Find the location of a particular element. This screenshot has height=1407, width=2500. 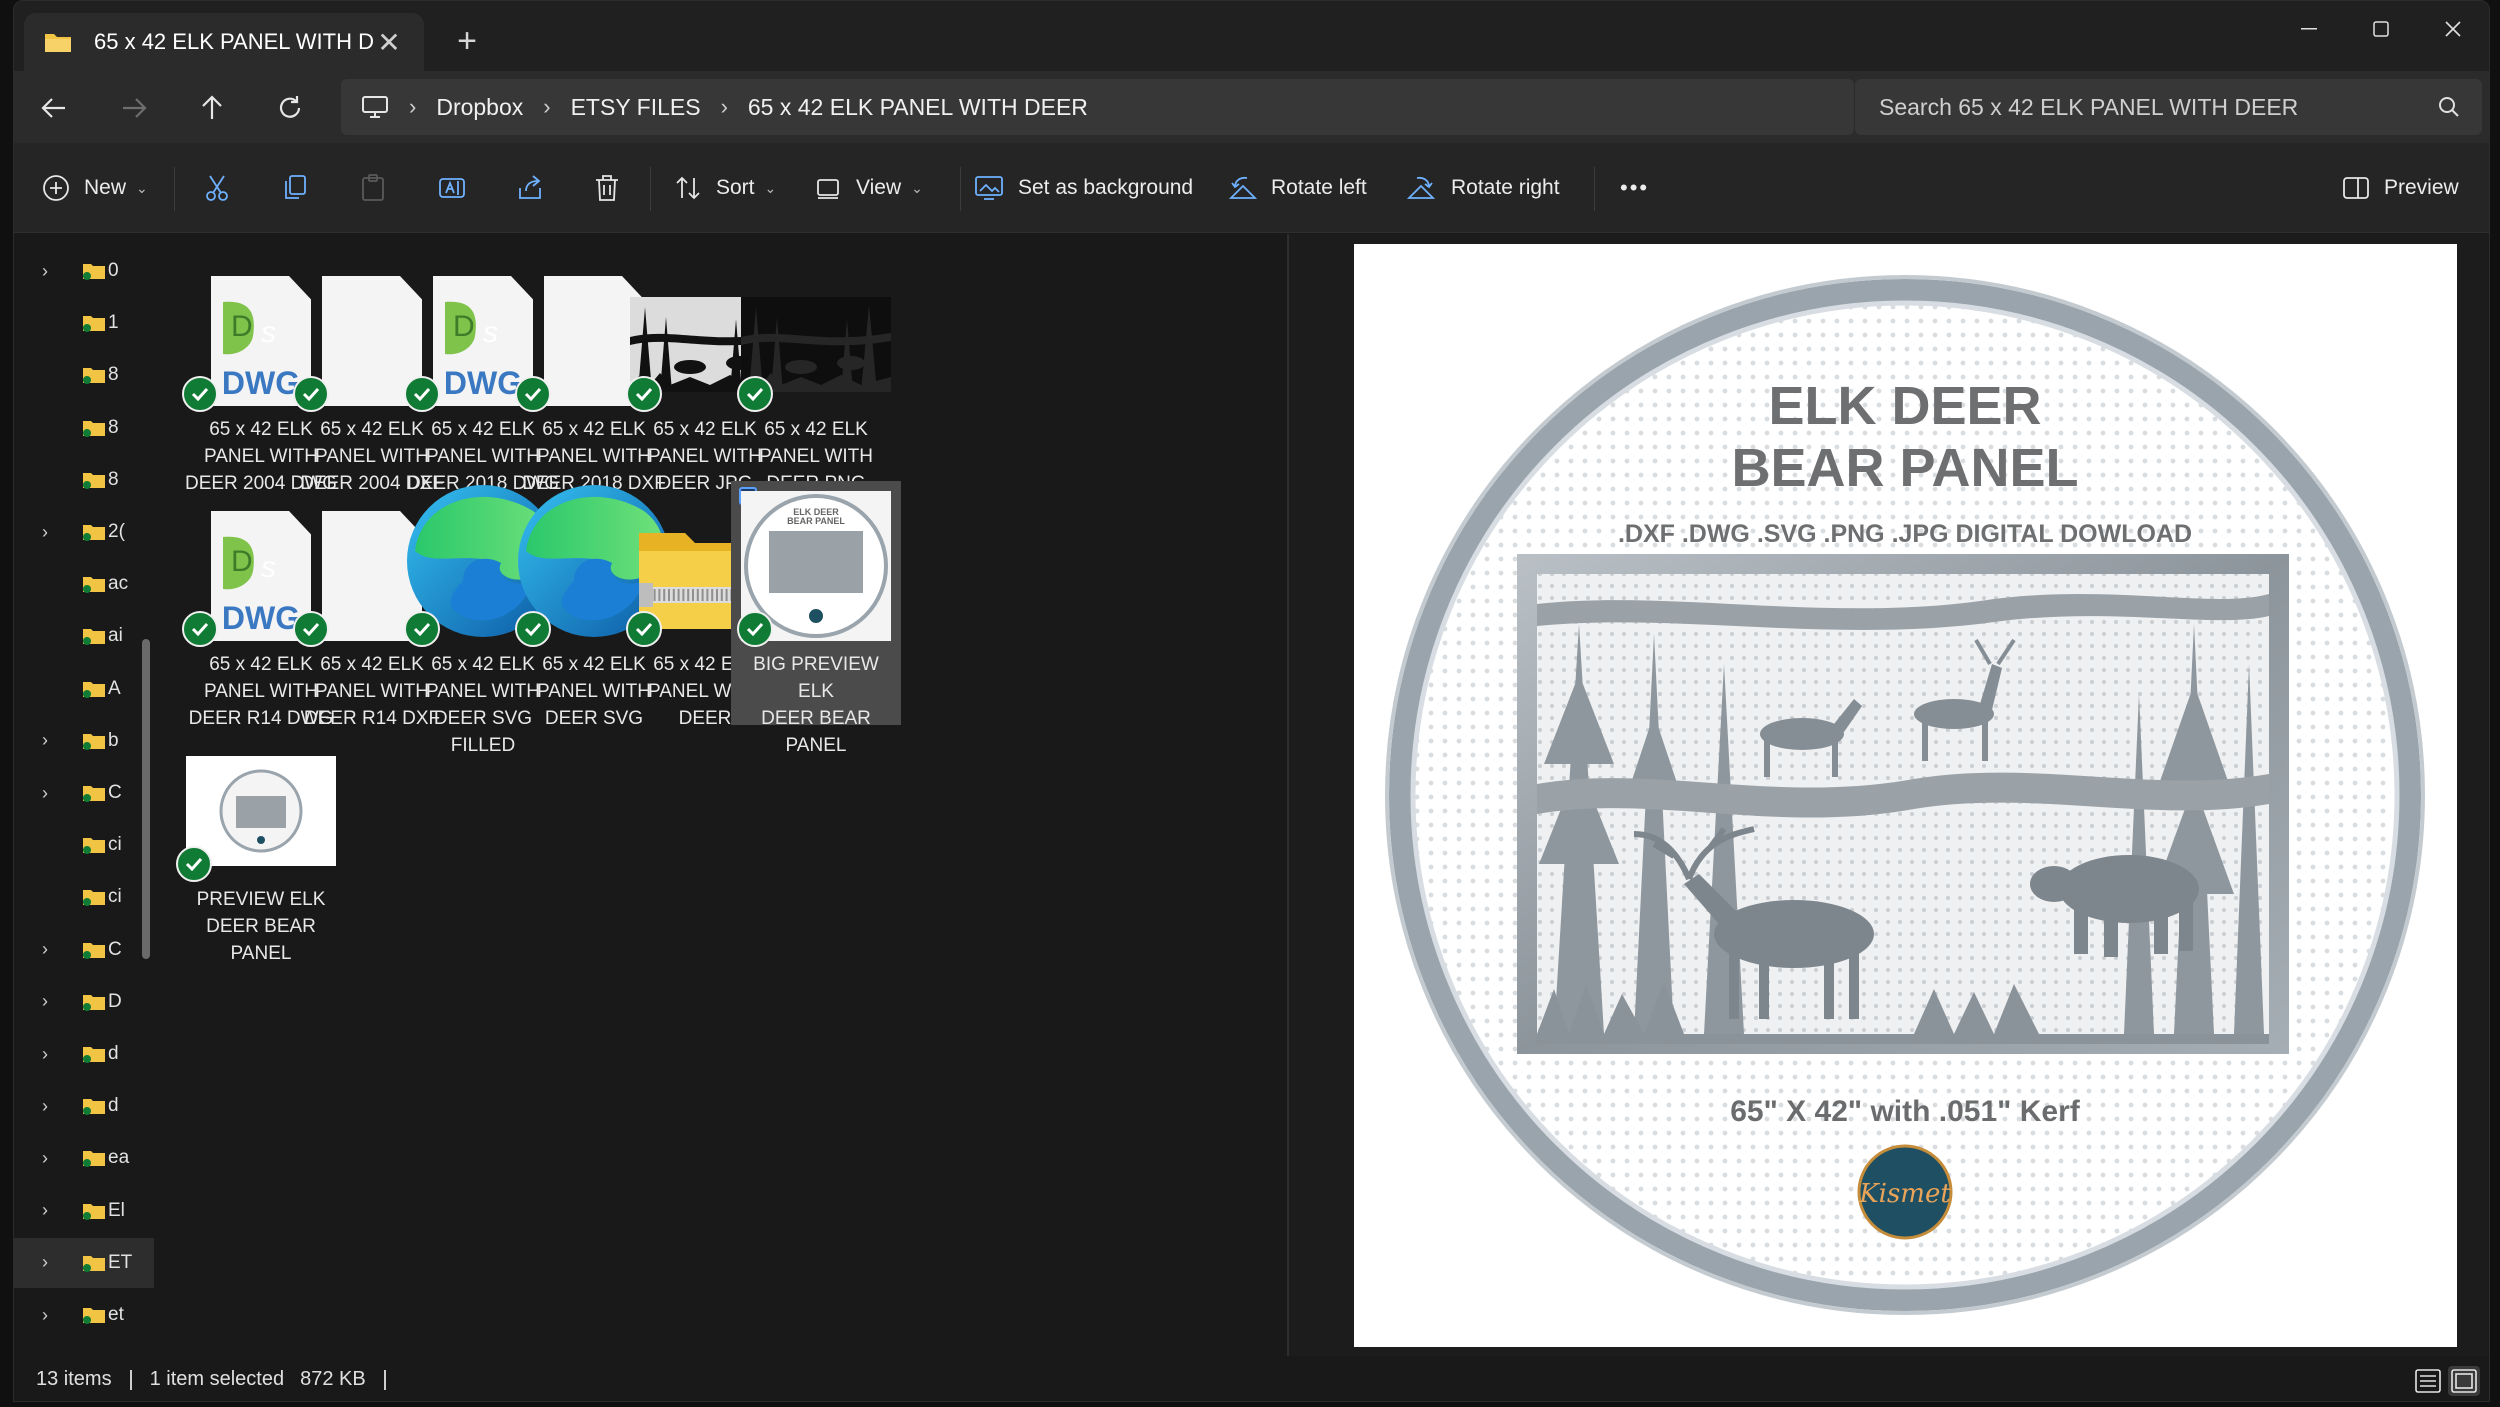

nav-folder-item: ai is located at coordinates (84, 636).